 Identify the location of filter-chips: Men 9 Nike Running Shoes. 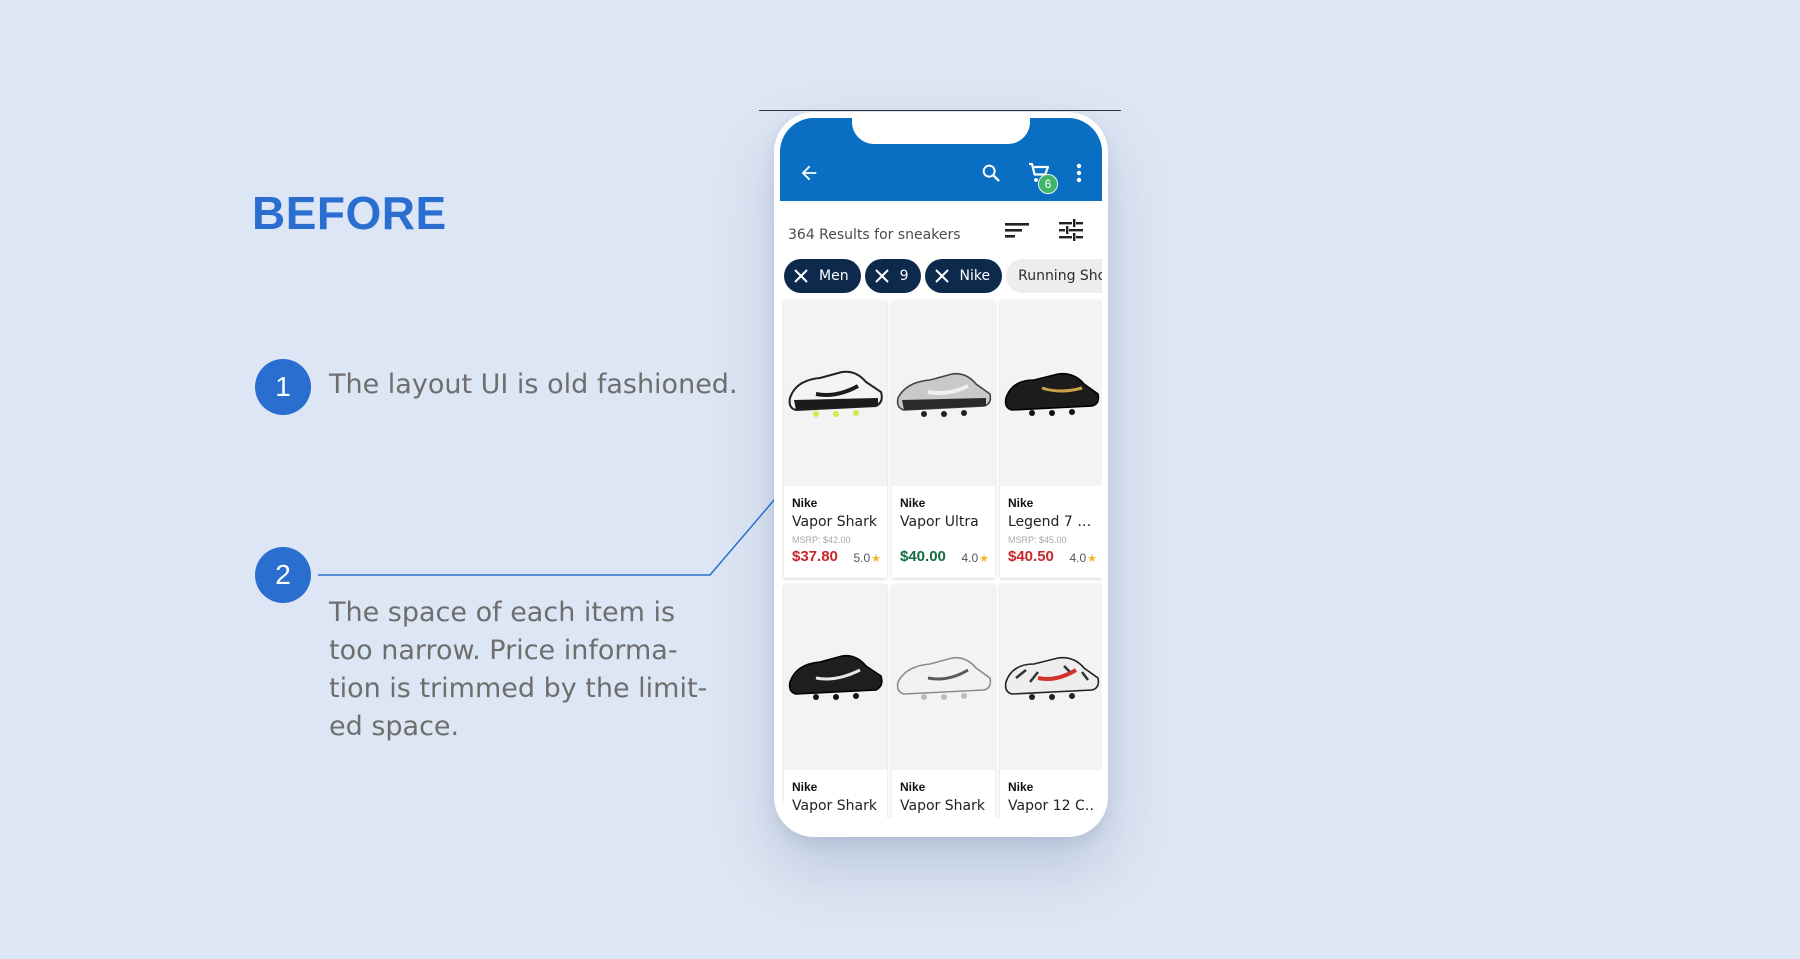
(943, 276).